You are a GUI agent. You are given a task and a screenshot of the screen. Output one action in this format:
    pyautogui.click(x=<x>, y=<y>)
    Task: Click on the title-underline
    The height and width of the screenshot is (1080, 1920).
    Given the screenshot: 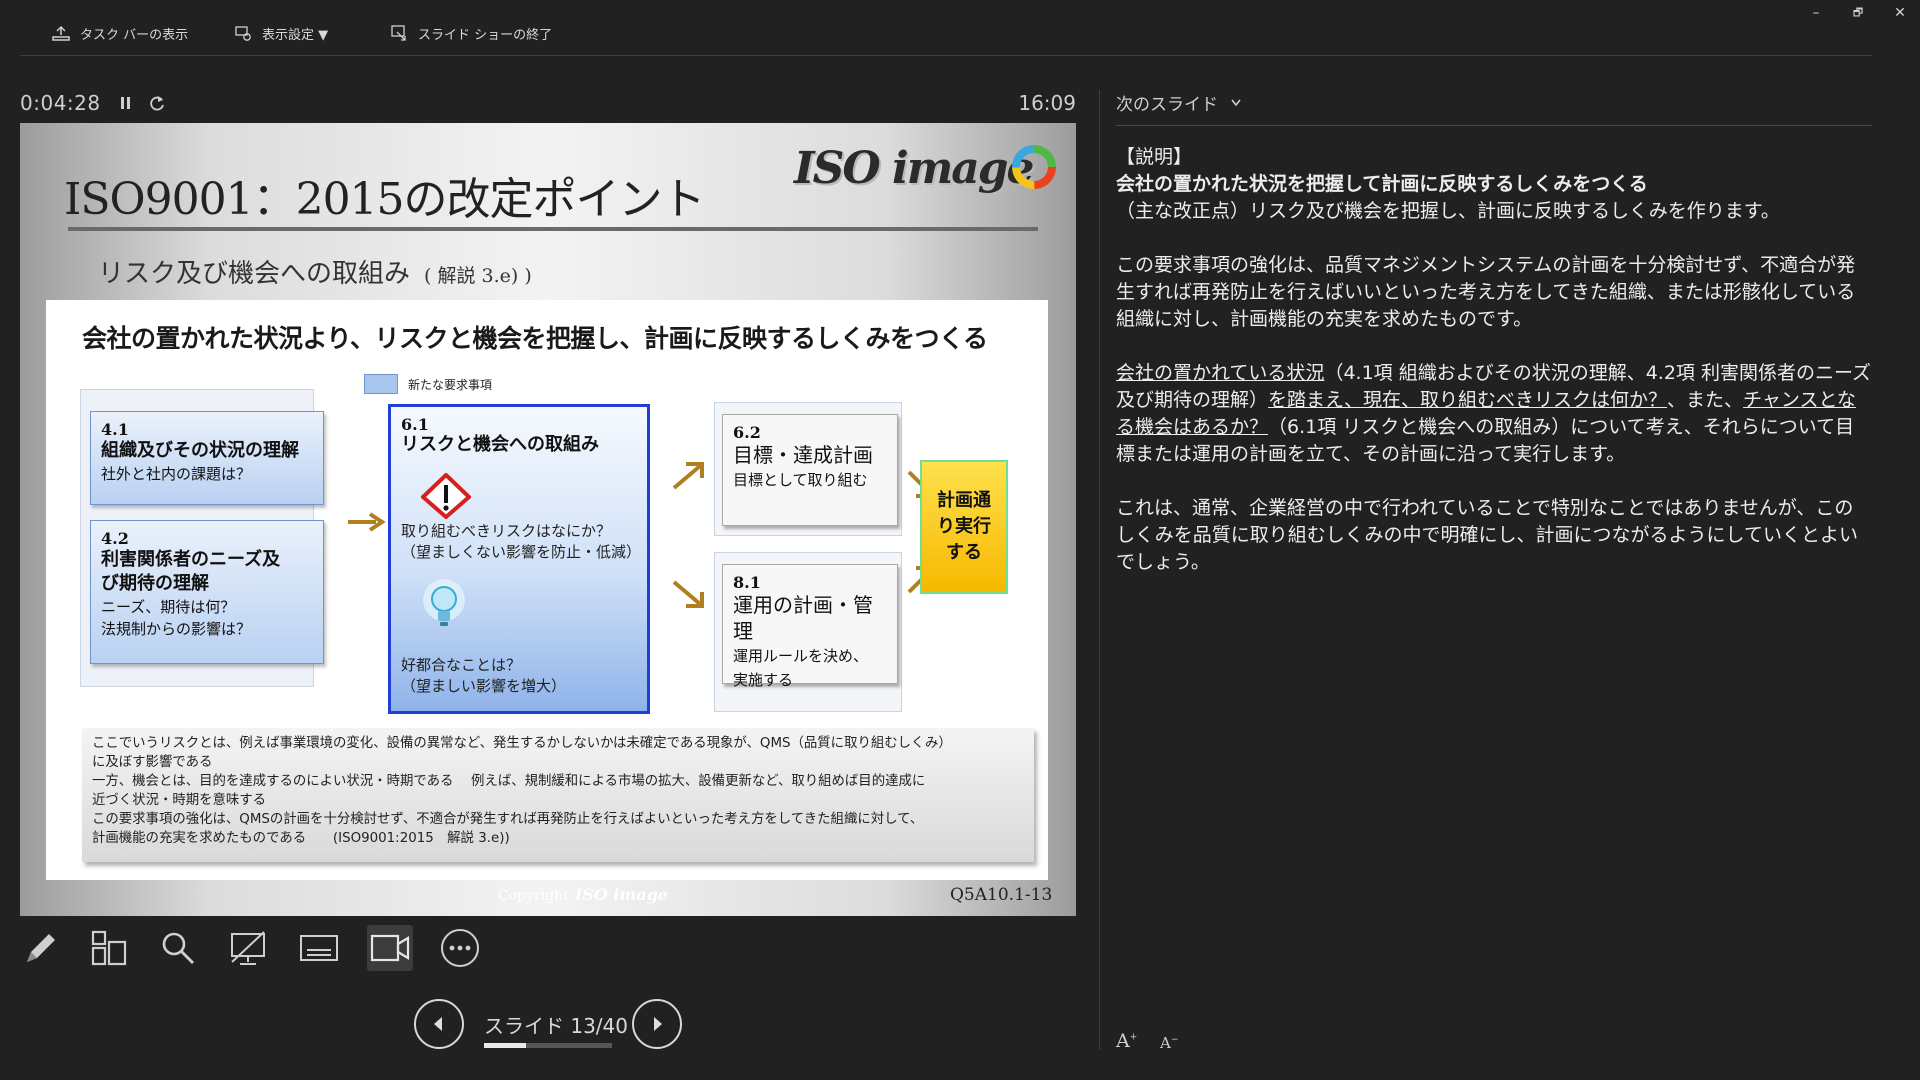 What is the action you would take?
    pyautogui.click(x=553, y=229)
    